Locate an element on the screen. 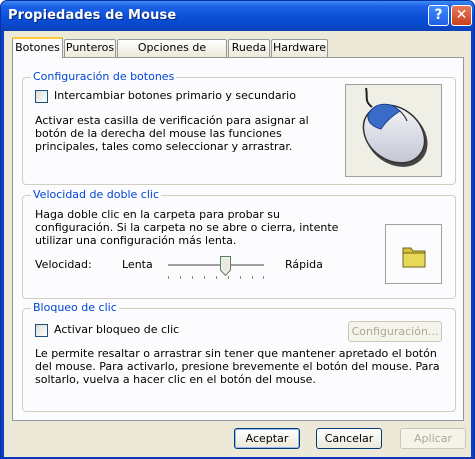 The height and width of the screenshot is (459, 475). swap-buttons-checkbox is located at coordinates (41, 96).